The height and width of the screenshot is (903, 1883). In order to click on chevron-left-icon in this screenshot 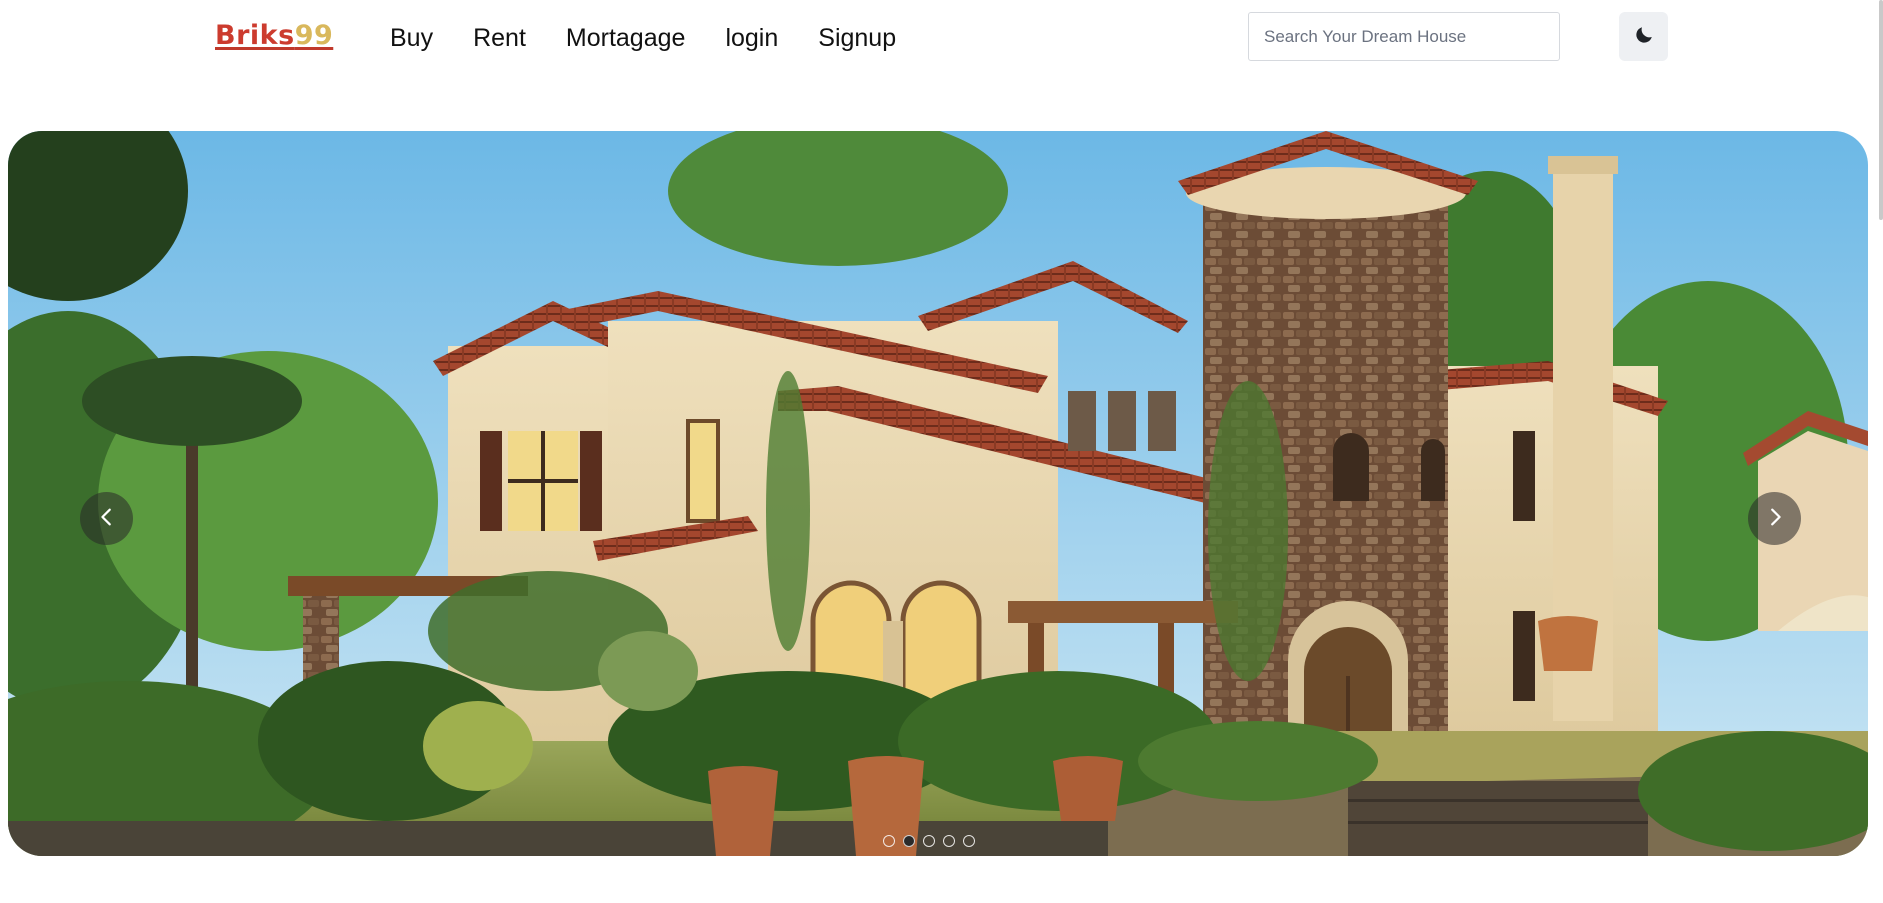, I will do `click(107, 518)`.